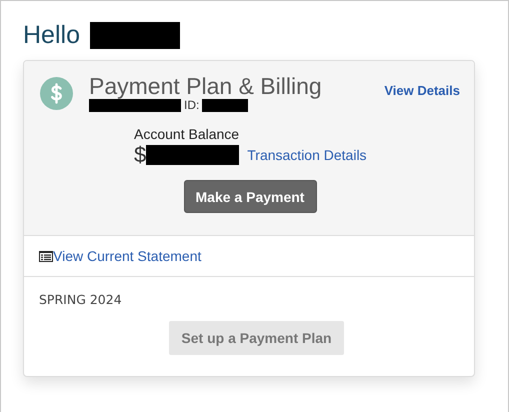 The image size is (509, 412). I want to click on transaction-details-link: Transaction Details, so click(307, 155).